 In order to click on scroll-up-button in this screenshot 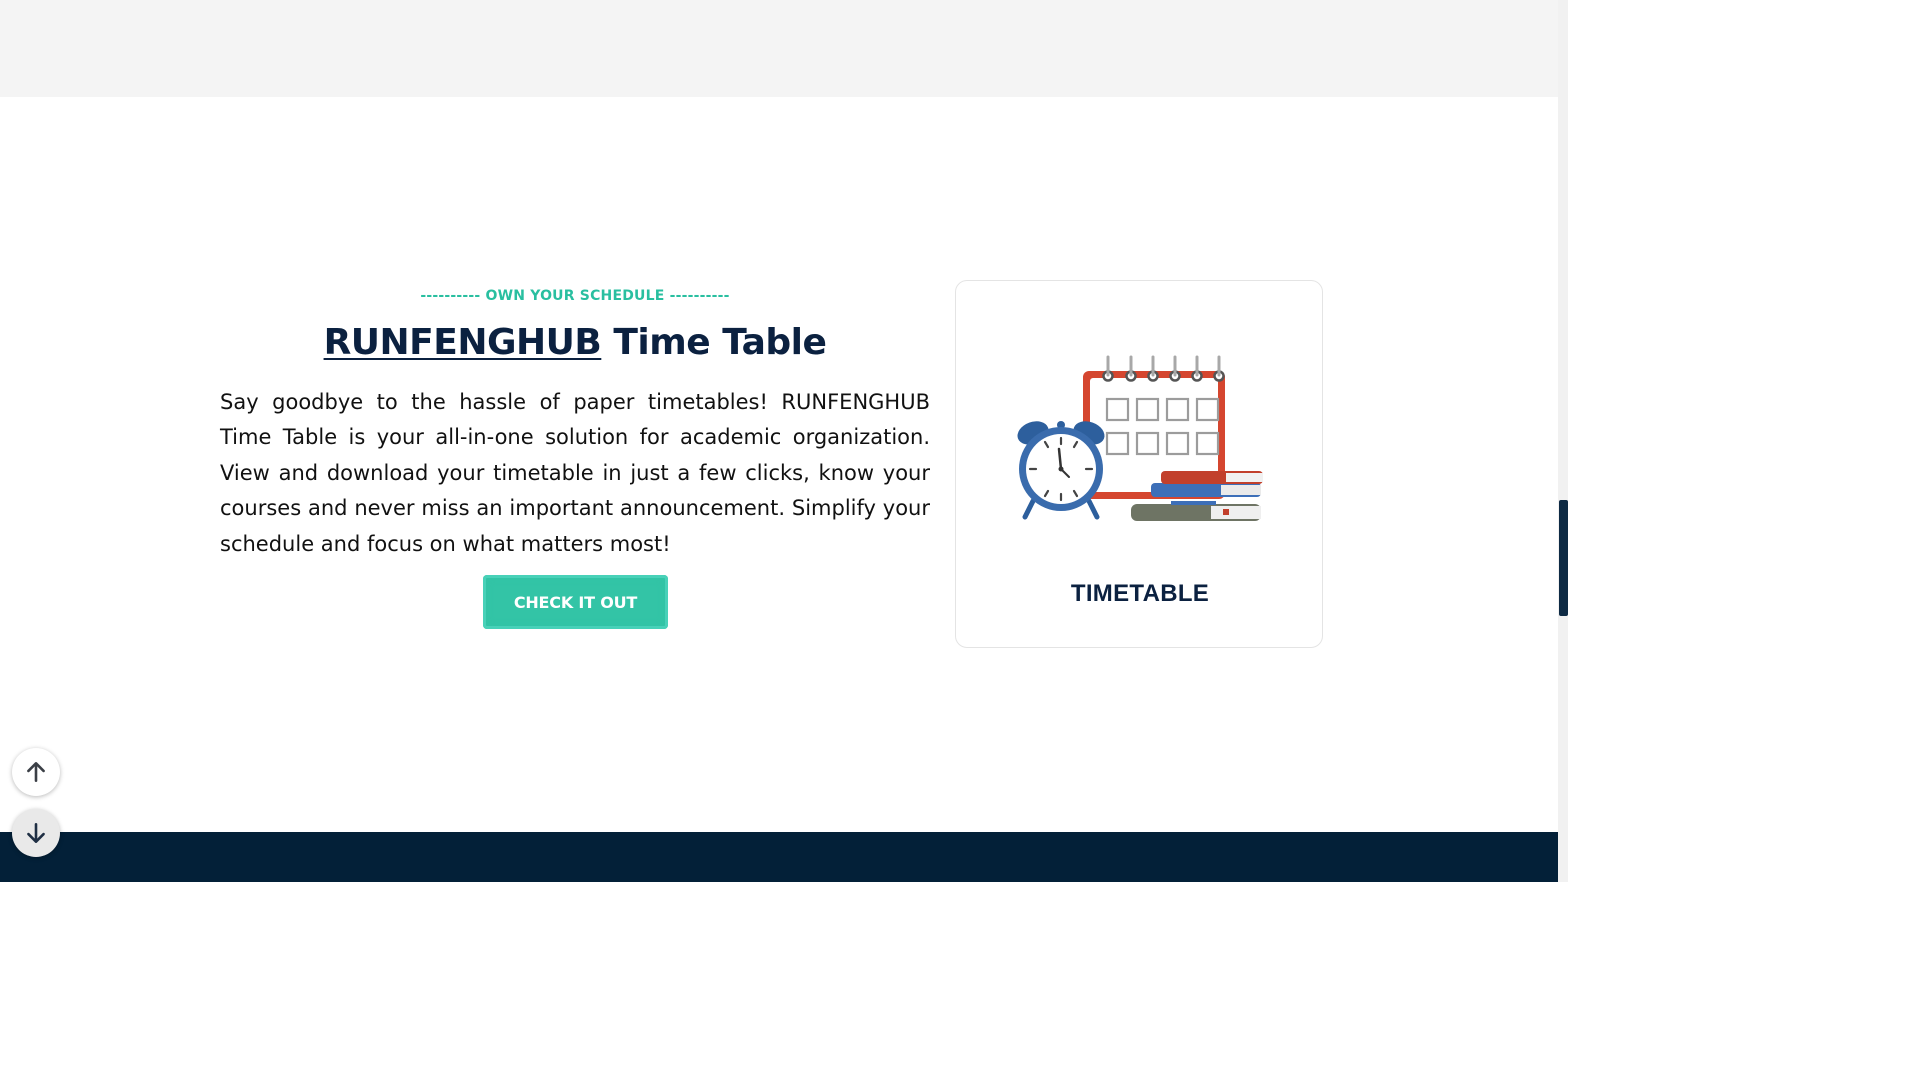, I will do `click(36, 772)`.